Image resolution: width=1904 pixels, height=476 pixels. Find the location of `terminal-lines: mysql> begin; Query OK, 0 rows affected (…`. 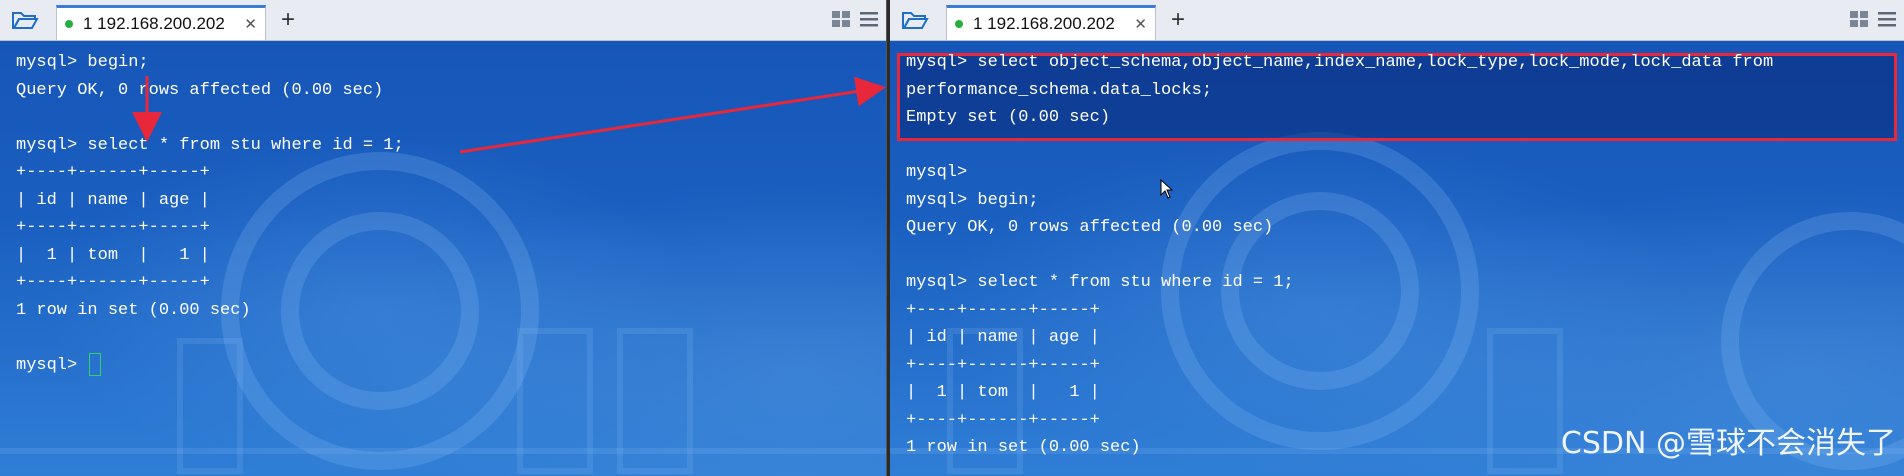

terminal-lines: mysql> begin; Query OK, 0 rows affected (… is located at coordinates (210, 214).